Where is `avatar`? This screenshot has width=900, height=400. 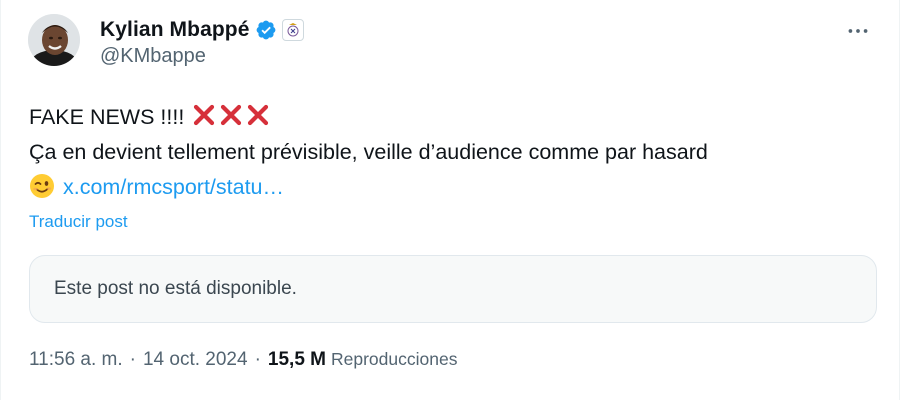
avatar is located at coordinates (54, 40).